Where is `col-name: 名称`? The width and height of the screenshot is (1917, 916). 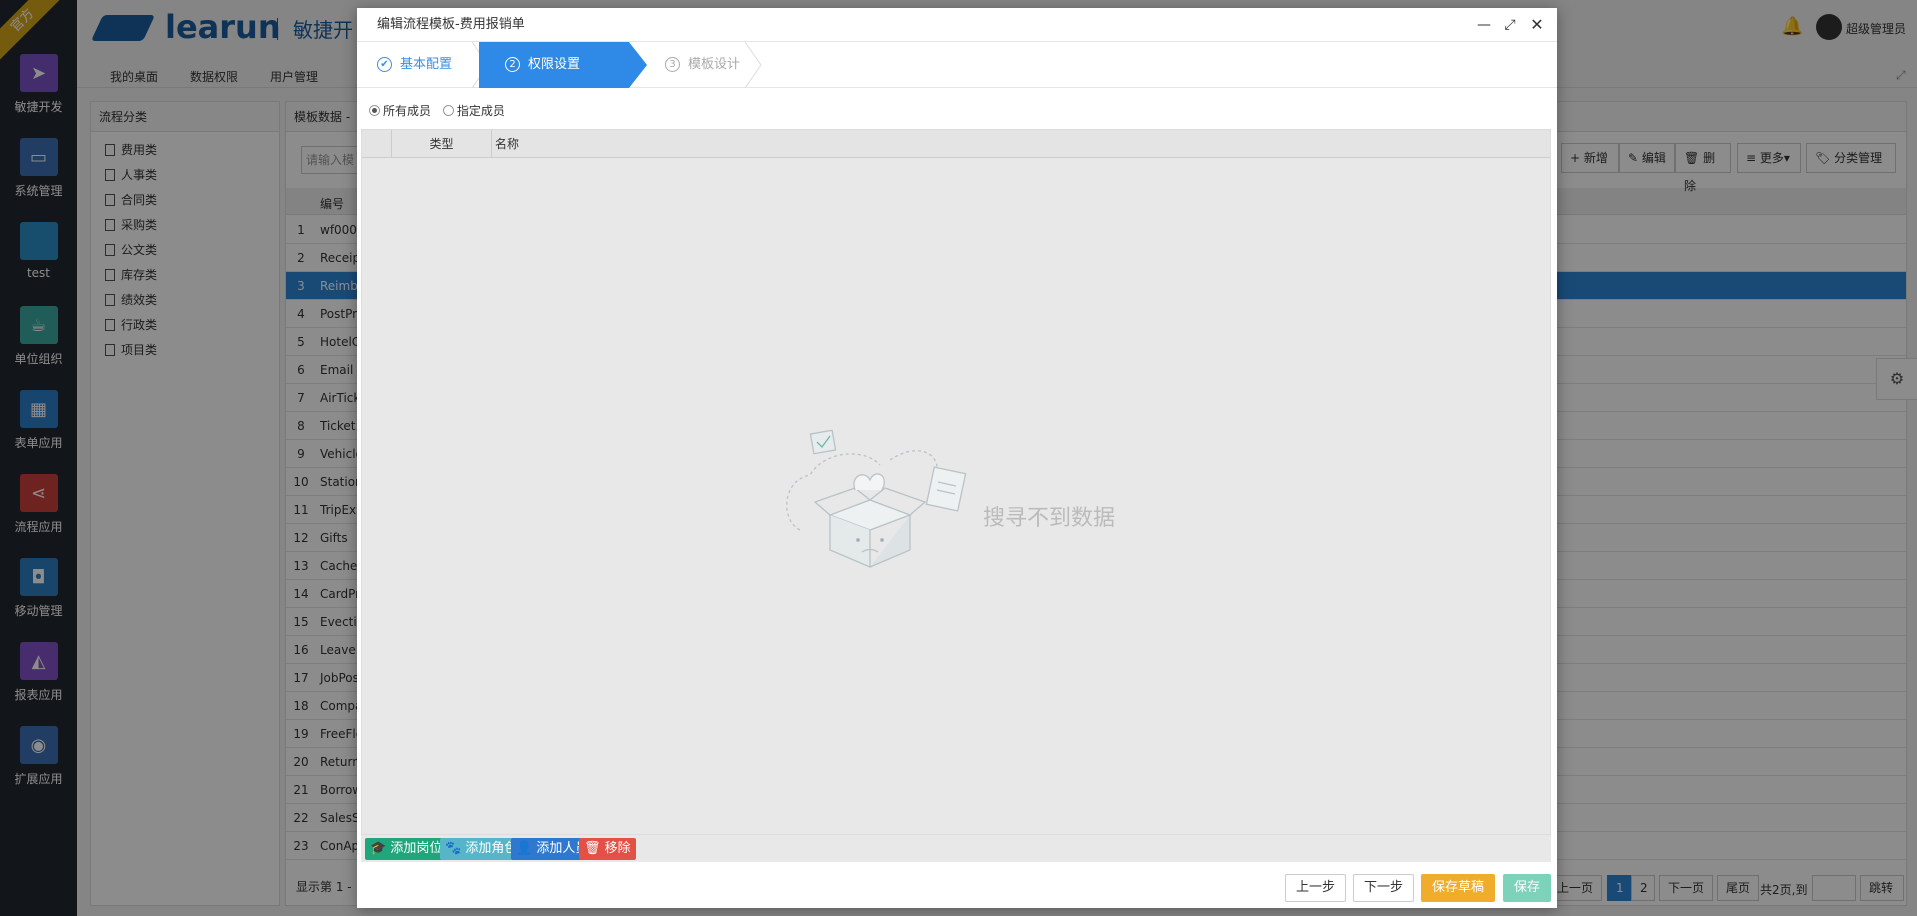 col-name: 名称 is located at coordinates (507, 144).